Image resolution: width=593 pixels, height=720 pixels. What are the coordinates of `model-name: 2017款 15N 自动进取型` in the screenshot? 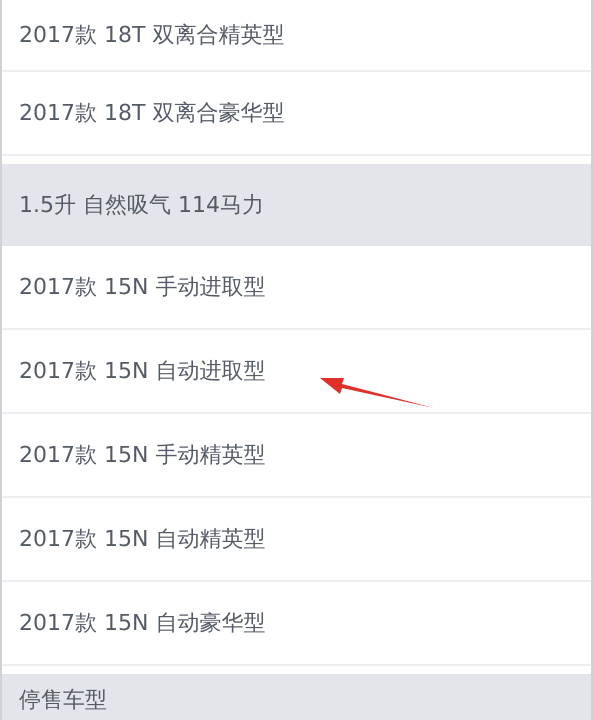 It's located at (142, 372).